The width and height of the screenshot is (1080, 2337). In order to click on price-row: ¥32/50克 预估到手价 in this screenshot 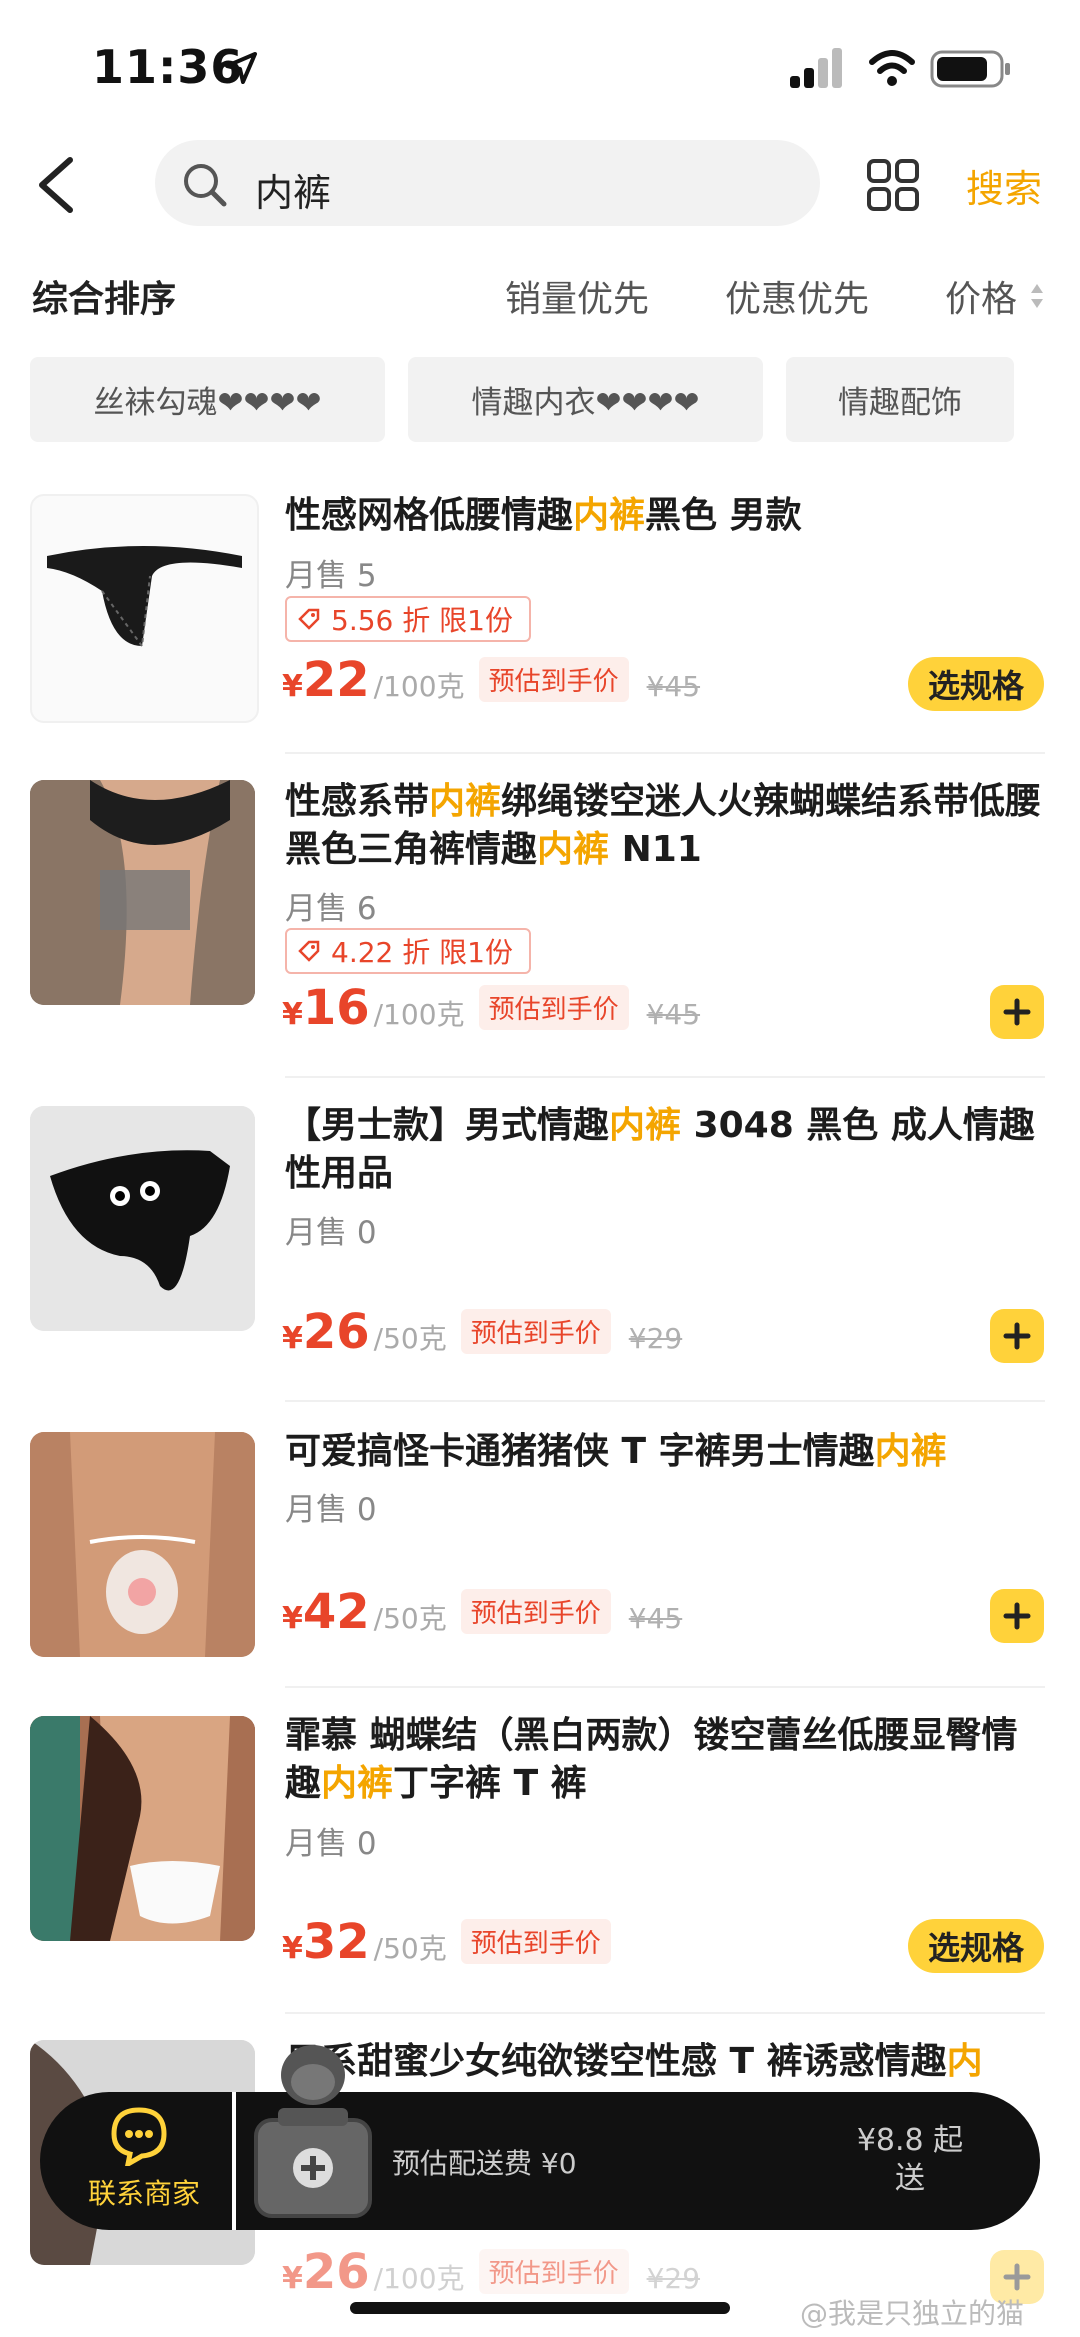, I will do `click(446, 1944)`.